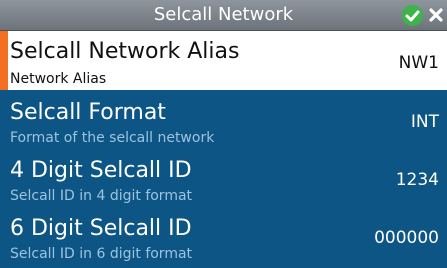 The height and width of the screenshot is (268, 447). I want to click on setting-description: Network Alias, so click(58, 79).